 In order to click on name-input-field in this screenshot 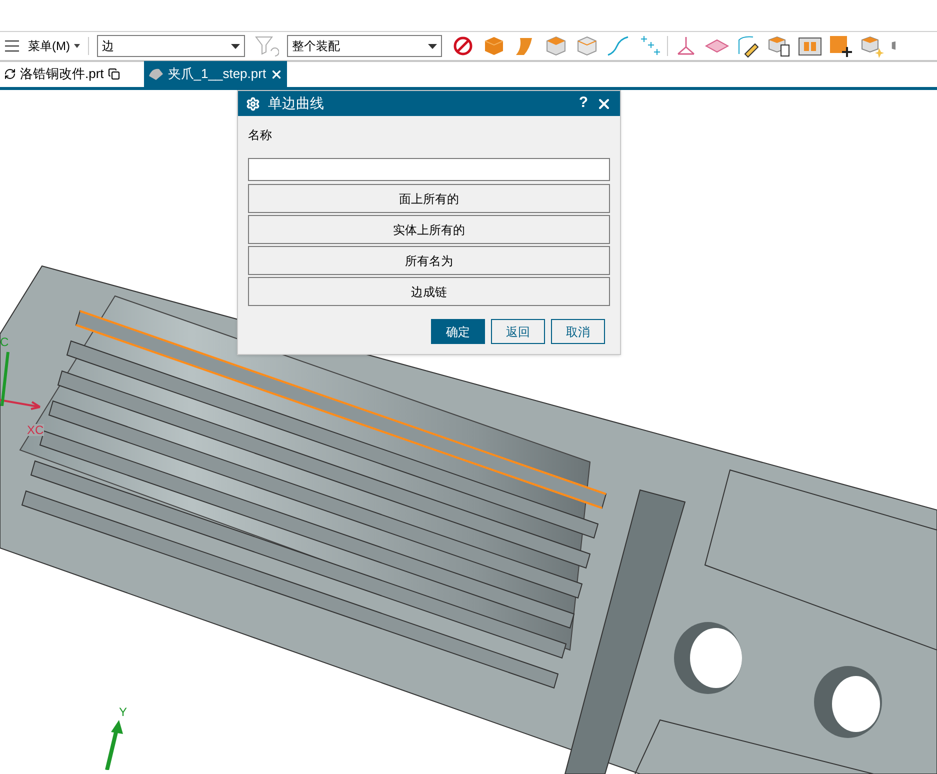, I will do `click(429, 169)`.